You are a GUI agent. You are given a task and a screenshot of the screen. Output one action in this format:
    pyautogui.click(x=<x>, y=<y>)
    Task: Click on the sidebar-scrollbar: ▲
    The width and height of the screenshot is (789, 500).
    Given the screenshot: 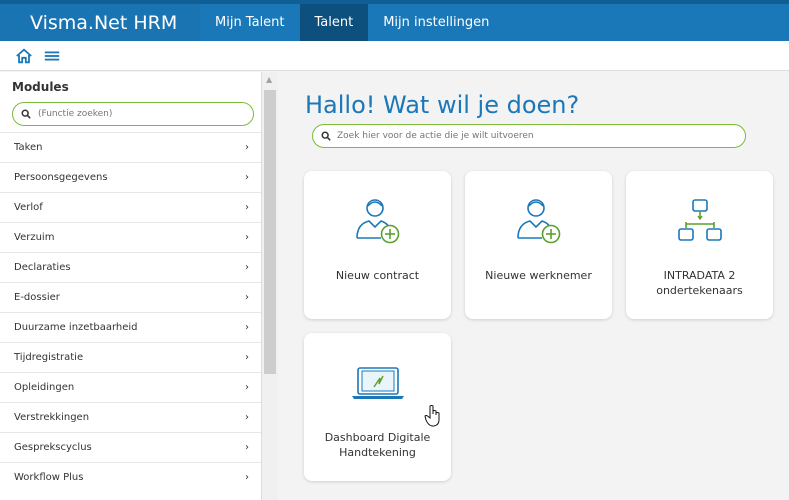 What is the action you would take?
    pyautogui.click(x=270, y=286)
    